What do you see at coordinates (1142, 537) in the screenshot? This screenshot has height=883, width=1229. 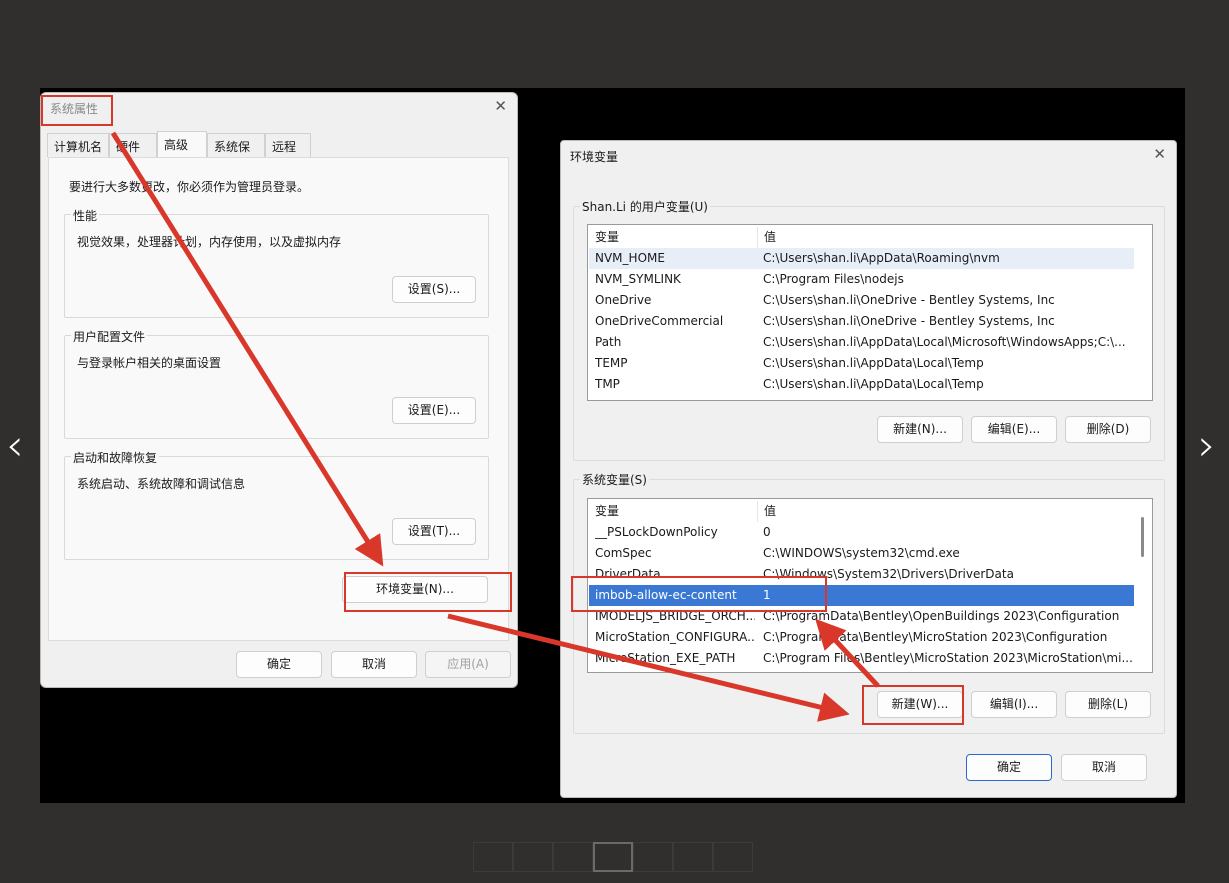 I see `scrollbar-thumb` at bounding box center [1142, 537].